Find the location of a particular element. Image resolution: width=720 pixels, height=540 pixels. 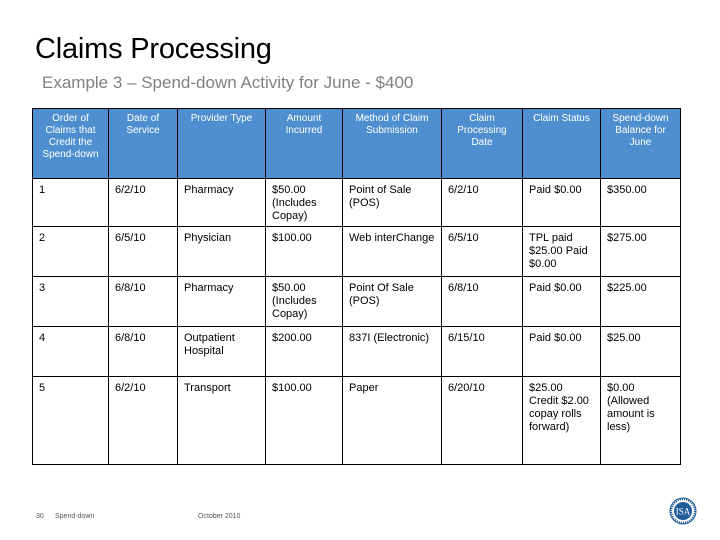

cell-method: Paper is located at coordinates (392, 420).